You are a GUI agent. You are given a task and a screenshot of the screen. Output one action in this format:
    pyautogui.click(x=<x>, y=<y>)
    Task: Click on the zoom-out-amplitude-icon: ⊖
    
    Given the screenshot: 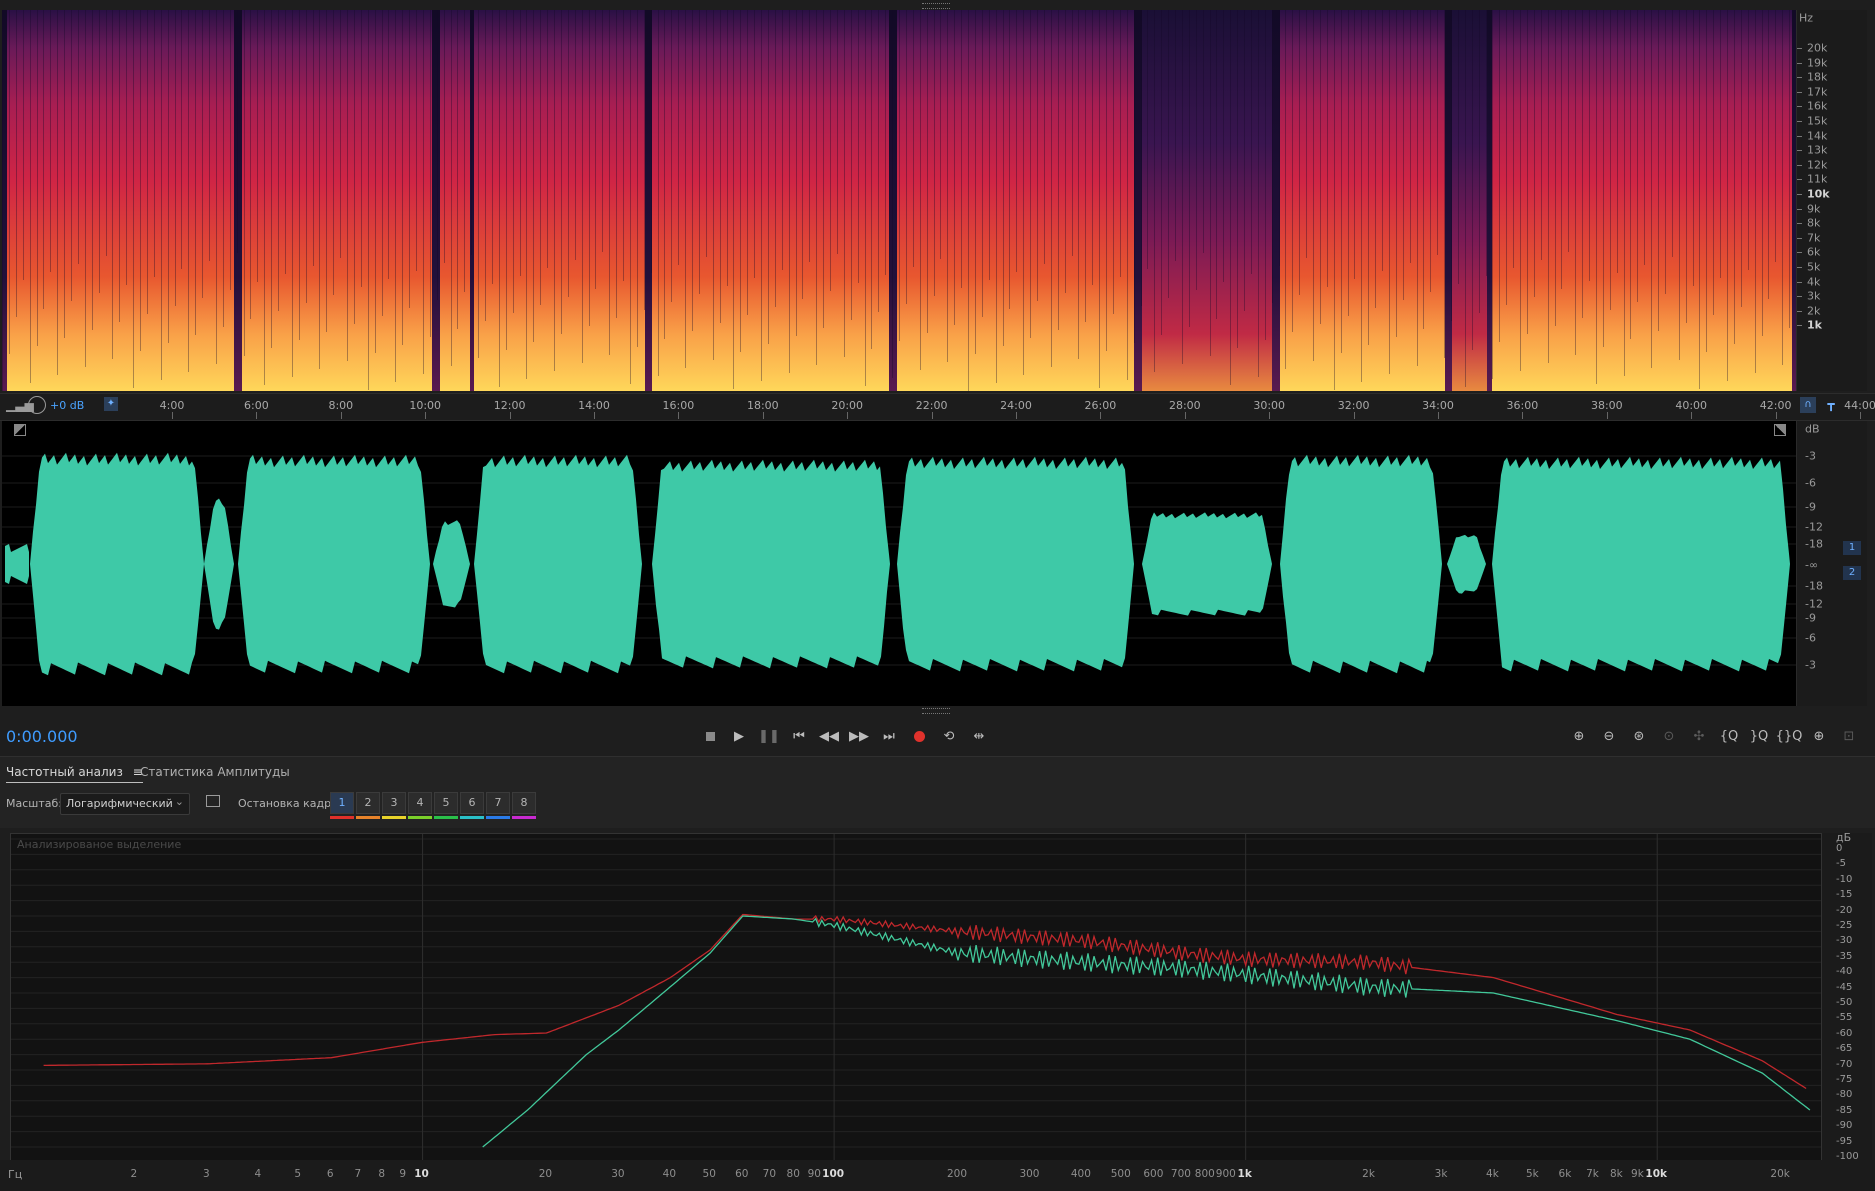 What is the action you would take?
    pyautogui.click(x=1609, y=736)
    